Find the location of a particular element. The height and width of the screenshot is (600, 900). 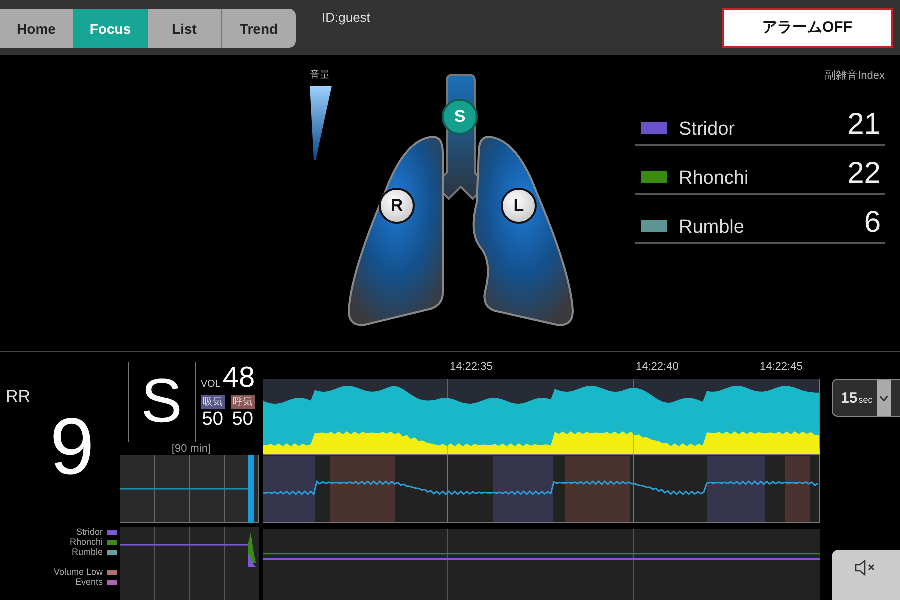

trend-range-label: [90 min] is located at coordinates (192, 449).